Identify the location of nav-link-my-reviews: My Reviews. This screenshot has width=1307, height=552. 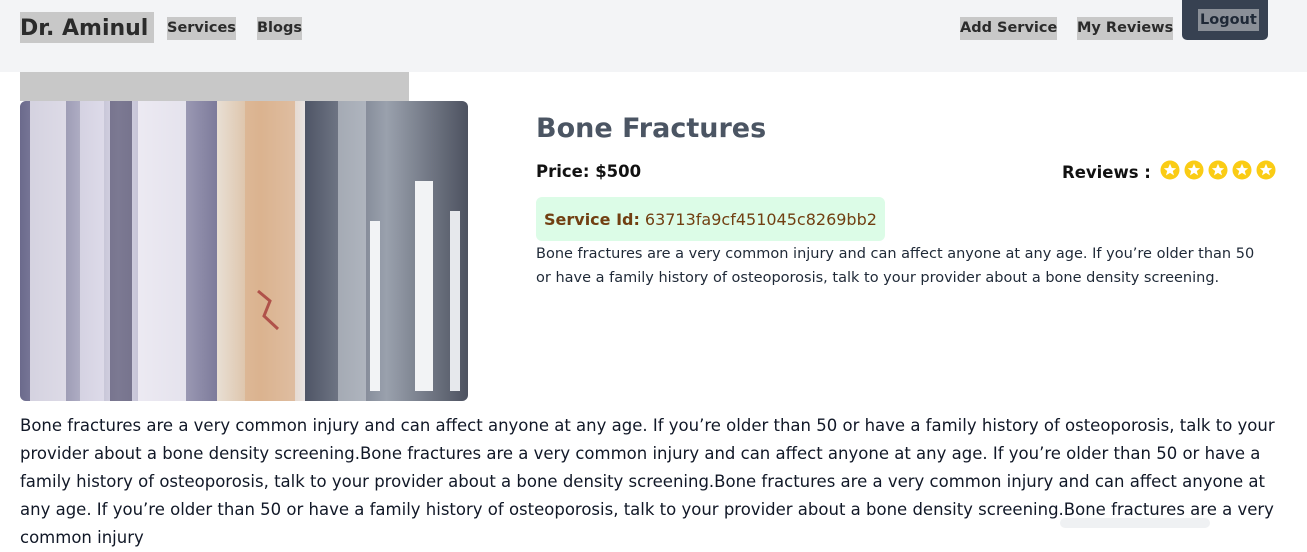
(1125, 28).